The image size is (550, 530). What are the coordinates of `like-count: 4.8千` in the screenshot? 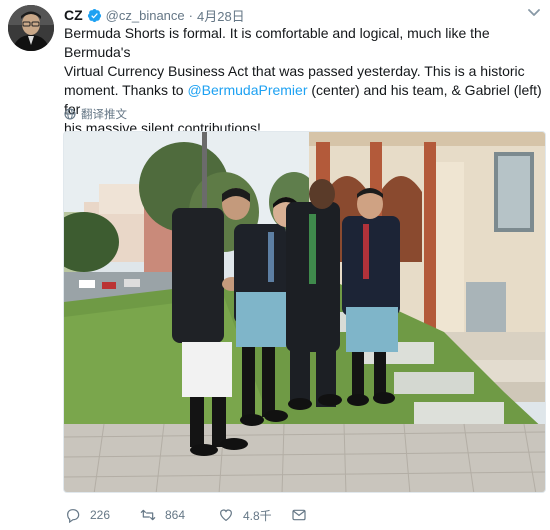 It's located at (257, 515).